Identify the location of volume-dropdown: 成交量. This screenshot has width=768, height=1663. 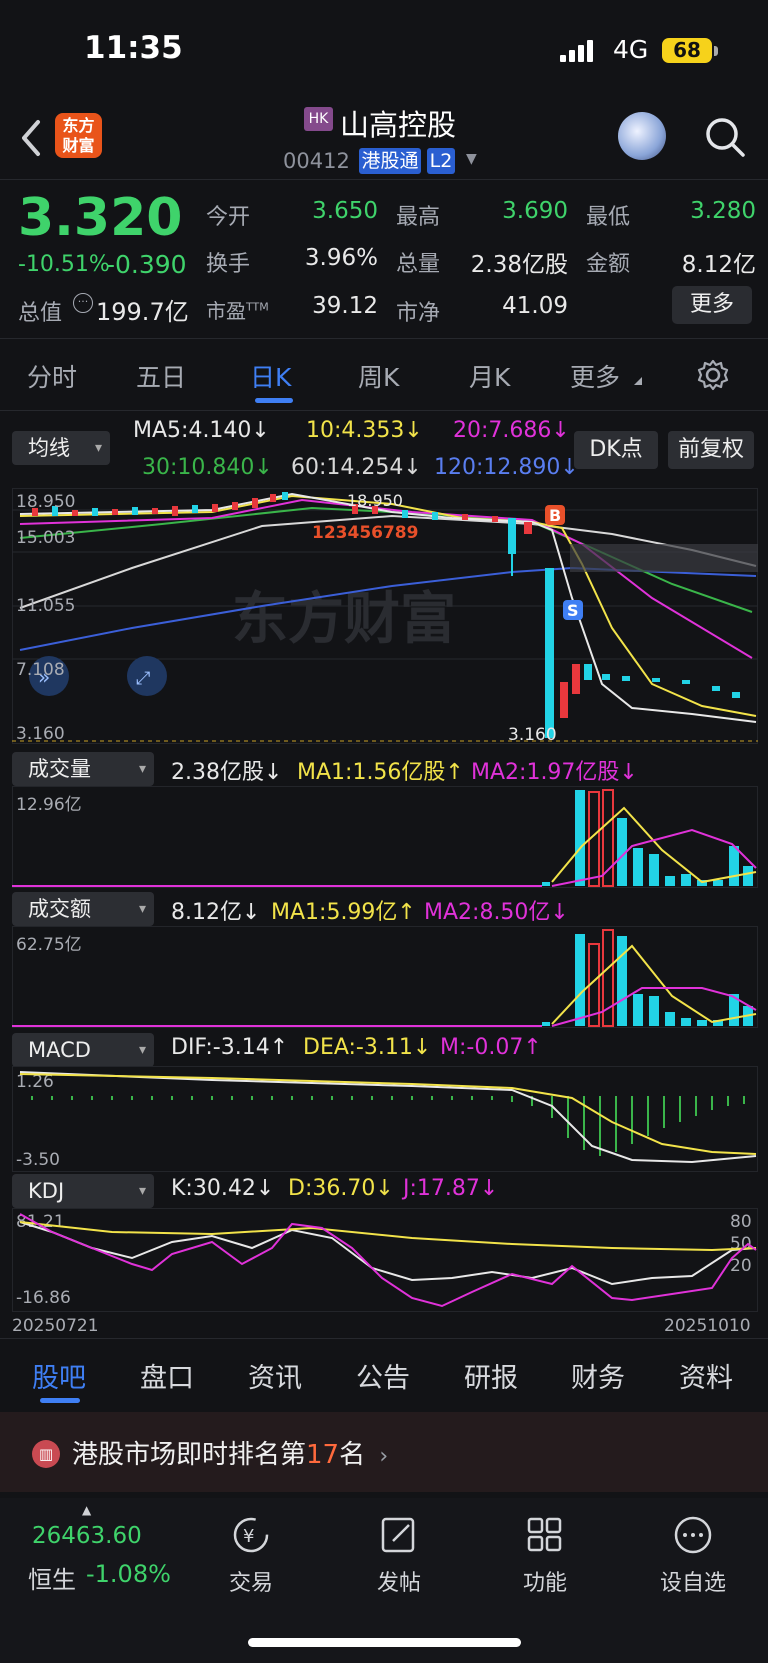
(83, 769).